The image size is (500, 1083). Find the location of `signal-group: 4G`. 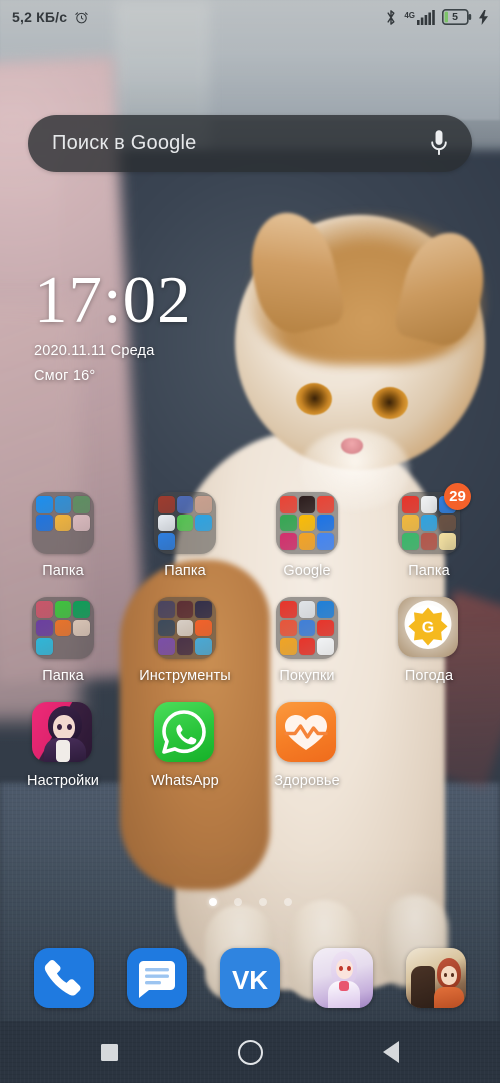

signal-group: 4G is located at coordinates (419, 17).